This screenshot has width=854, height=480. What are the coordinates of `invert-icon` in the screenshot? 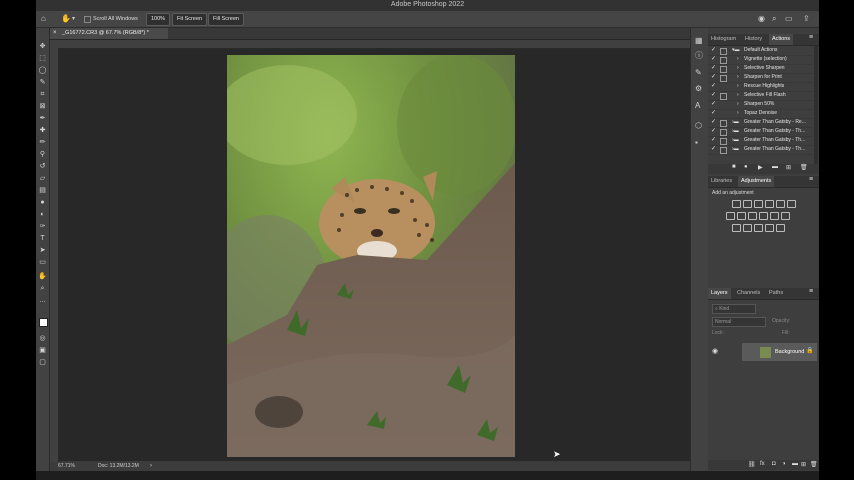 It's located at (736, 228).